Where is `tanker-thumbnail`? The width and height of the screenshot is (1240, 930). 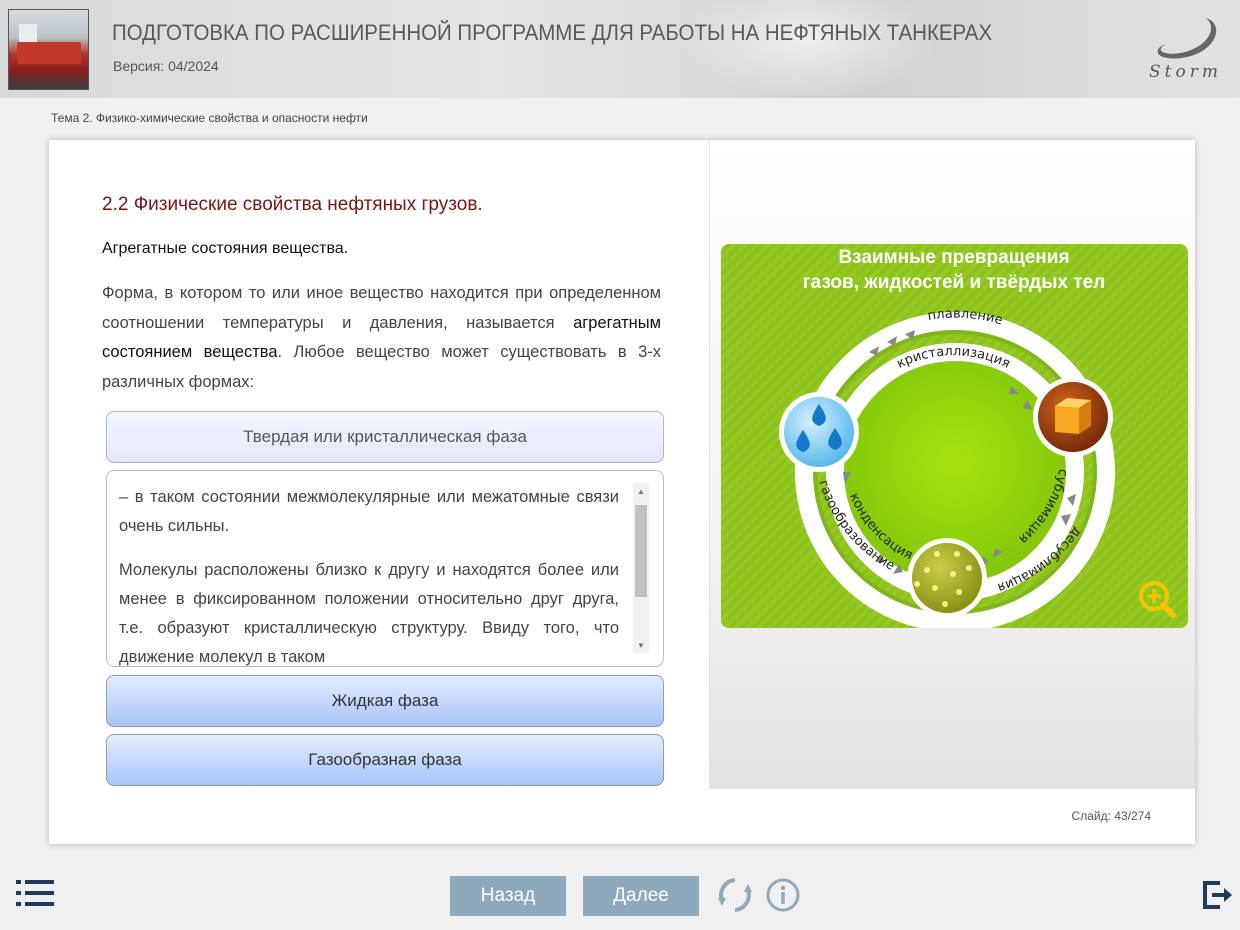 tanker-thumbnail is located at coordinates (48, 49).